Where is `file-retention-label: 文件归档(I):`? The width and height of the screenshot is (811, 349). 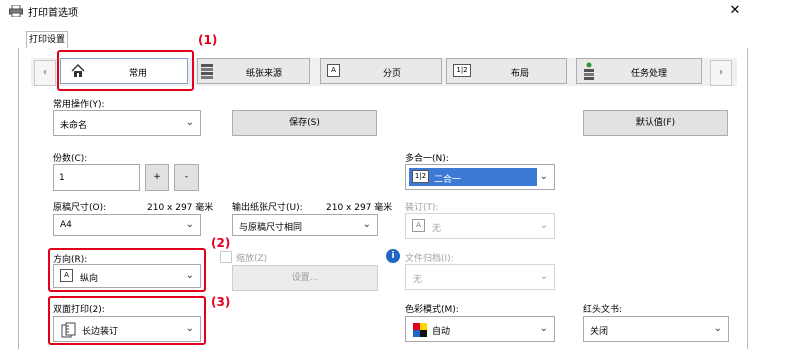
file-retention-label: 文件归档(I): is located at coordinates (429, 259).